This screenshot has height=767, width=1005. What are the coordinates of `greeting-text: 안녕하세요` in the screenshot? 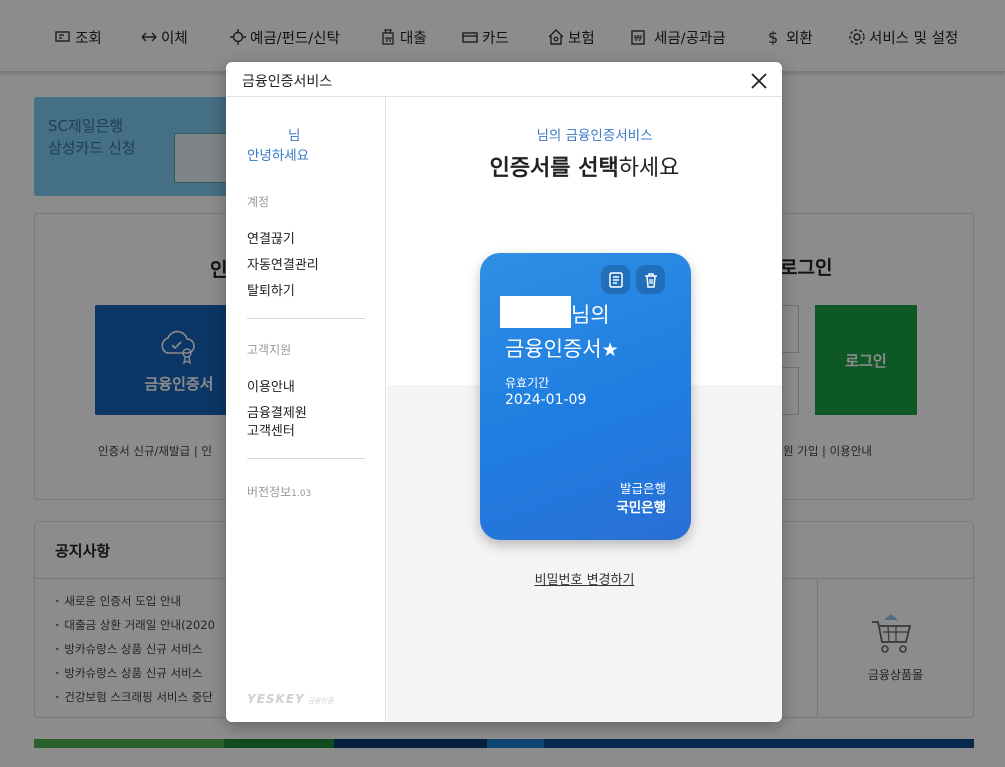 It's located at (278, 156).